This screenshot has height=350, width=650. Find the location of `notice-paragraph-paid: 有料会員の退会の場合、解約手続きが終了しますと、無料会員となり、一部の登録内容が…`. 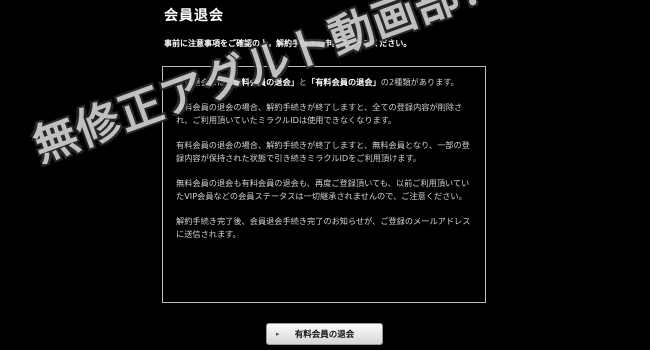

notice-paragraph-paid: 有料会員の退会の場合、解約手続きが終了しますと、無料会員となり、一部の登録内容が… is located at coordinates (323, 151).